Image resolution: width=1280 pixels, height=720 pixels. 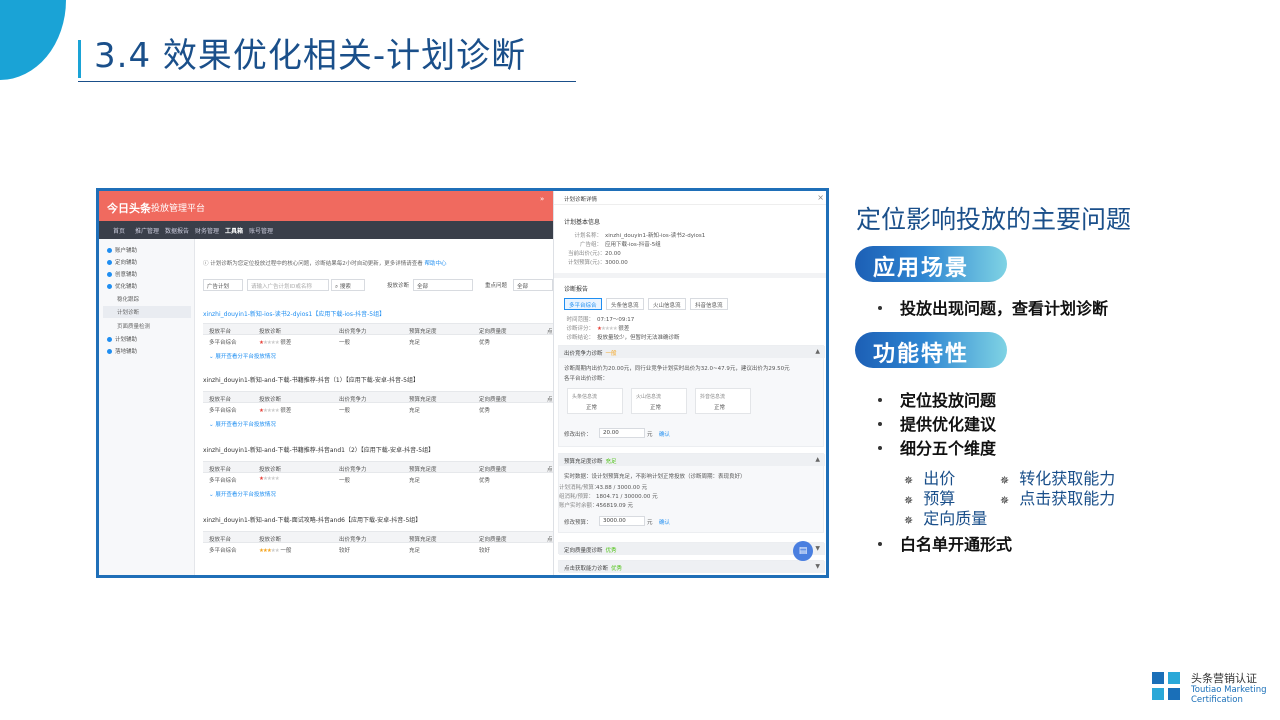 What do you see at coordinates (948, 424) in the screenshot?
I see `bullet-text: 提供优化建议` at bounding box center [948, 424].